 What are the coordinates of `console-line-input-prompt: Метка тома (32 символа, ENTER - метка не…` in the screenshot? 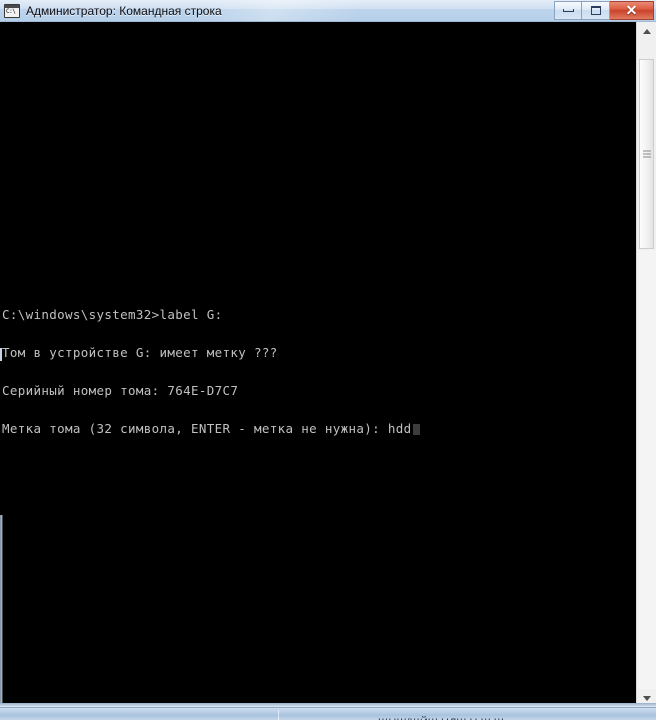 It's located at (211, 428).